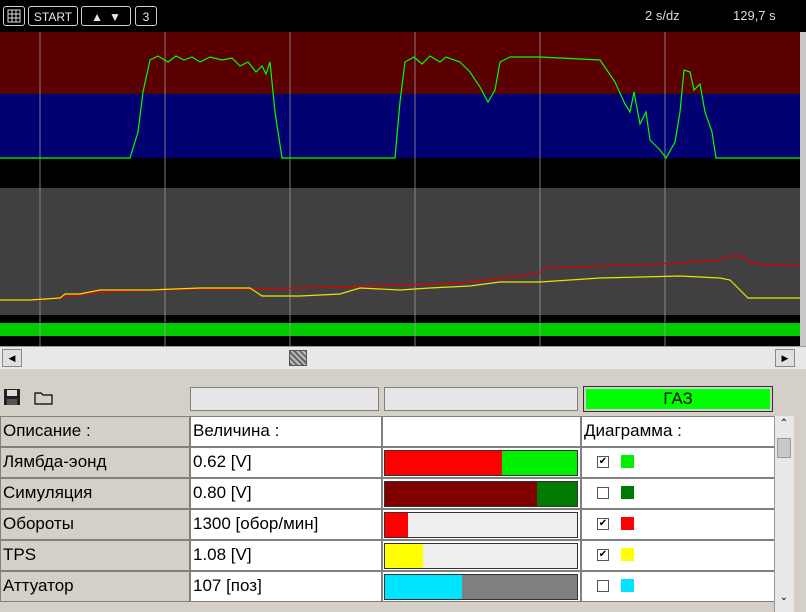  I want to click on gas-indicator: ГАЗ, so click(678, 399).